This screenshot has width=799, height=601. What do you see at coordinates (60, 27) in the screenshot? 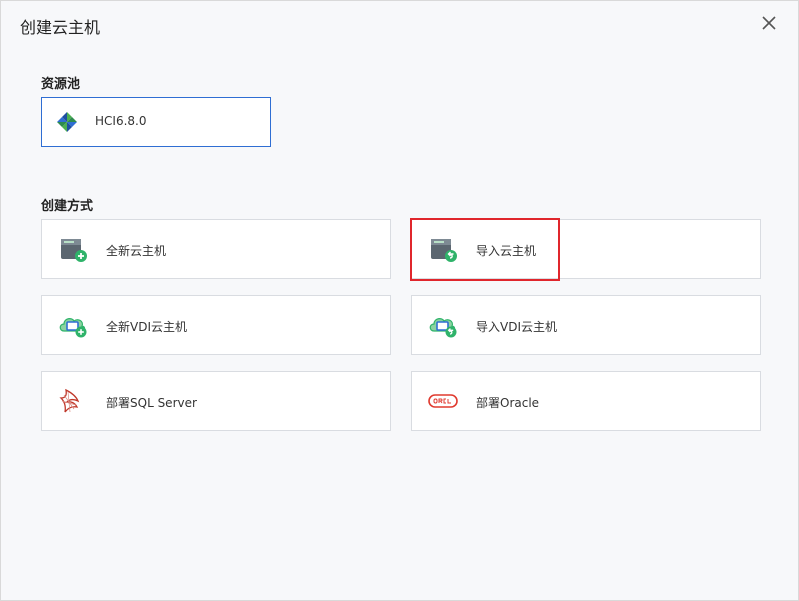
I see `dialog-title: 创建云主机` at bounding box center [60, 27].